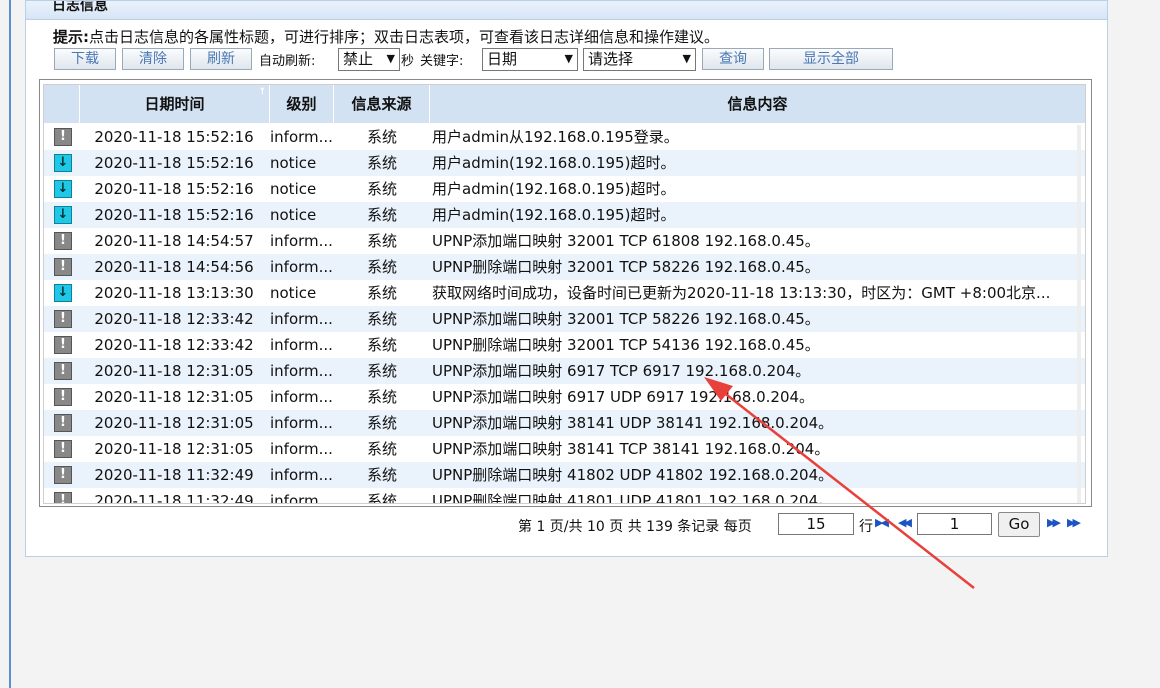  I want to click on header-datetime-label: 日期时间, so click(174, 104).